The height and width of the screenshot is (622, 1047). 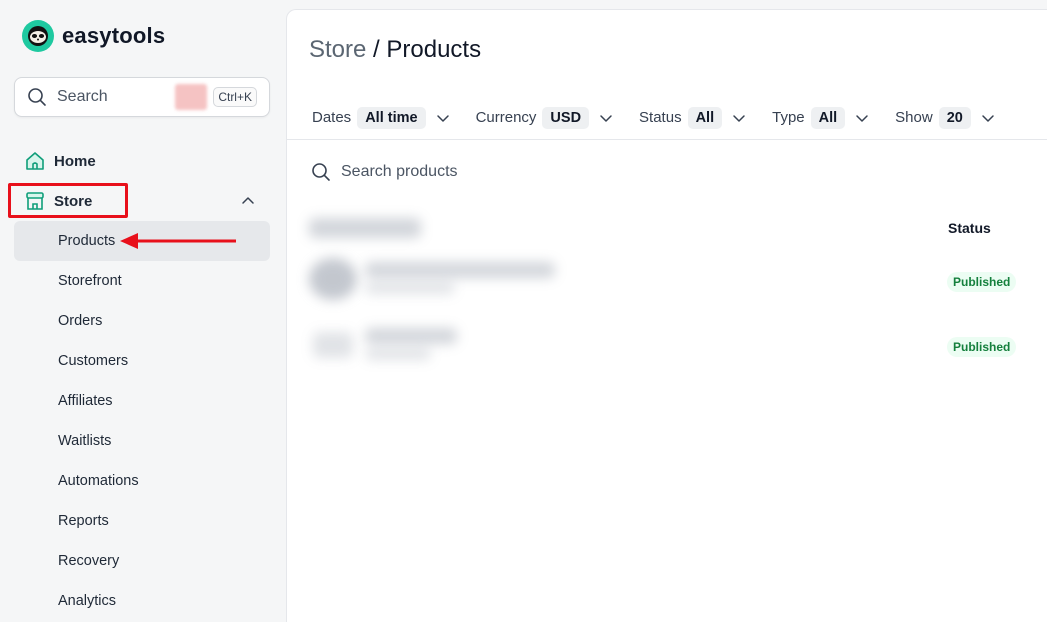 I want to click on filter-label: Dates, so click(x=332, y=117).